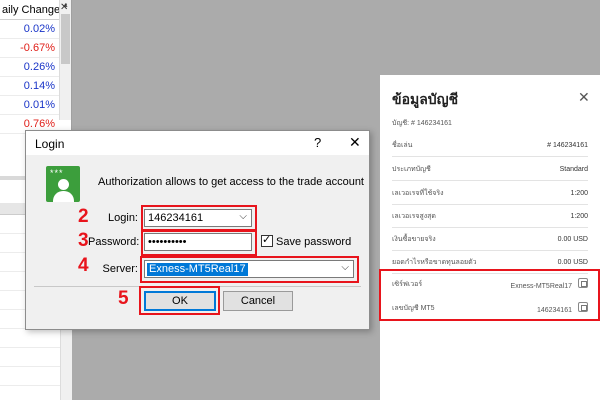 The height and width of the screenshot is (400, 600). I want to click on account-icon: ***, so click(63, 184).